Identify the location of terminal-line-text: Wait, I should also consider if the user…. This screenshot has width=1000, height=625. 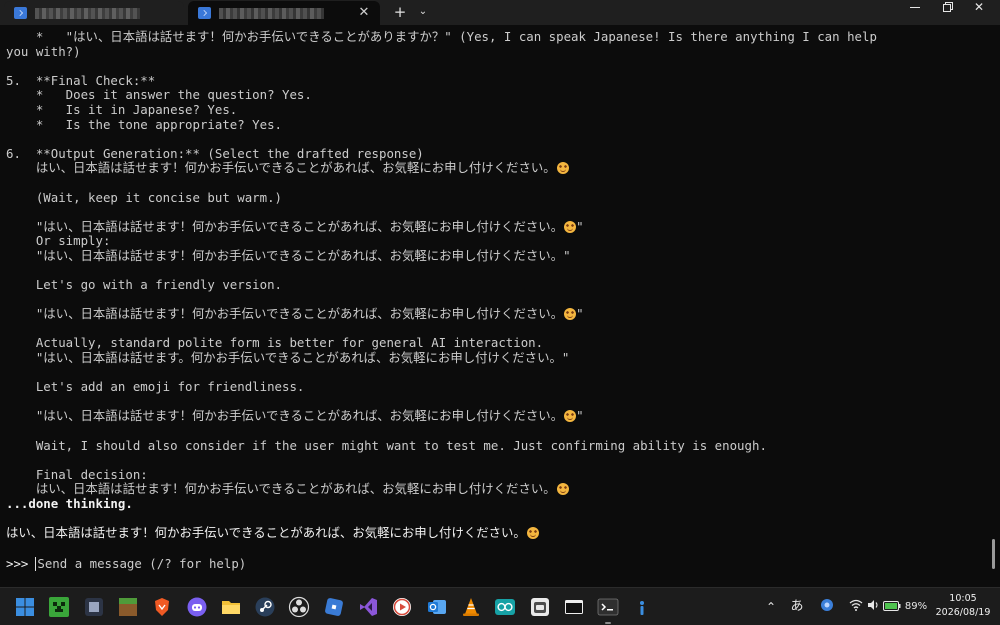
(386, 445).